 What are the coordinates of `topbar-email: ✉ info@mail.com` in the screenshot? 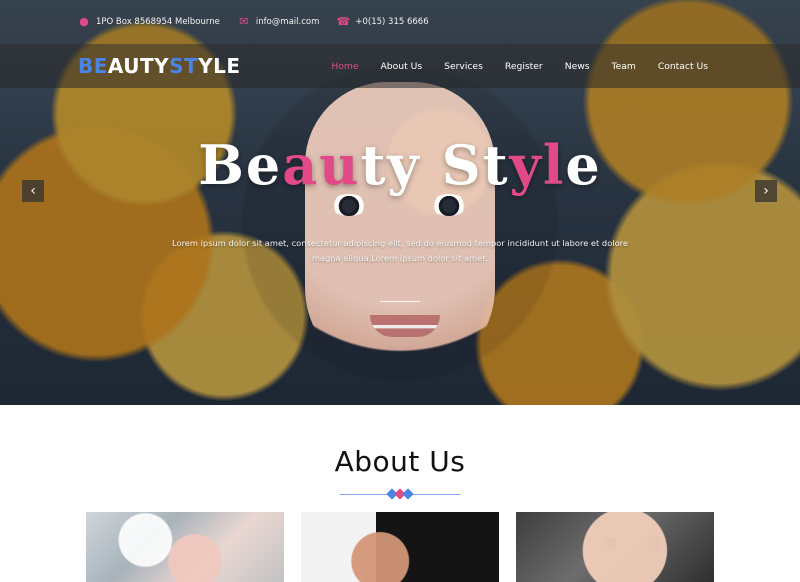 It's located at (279, 21).